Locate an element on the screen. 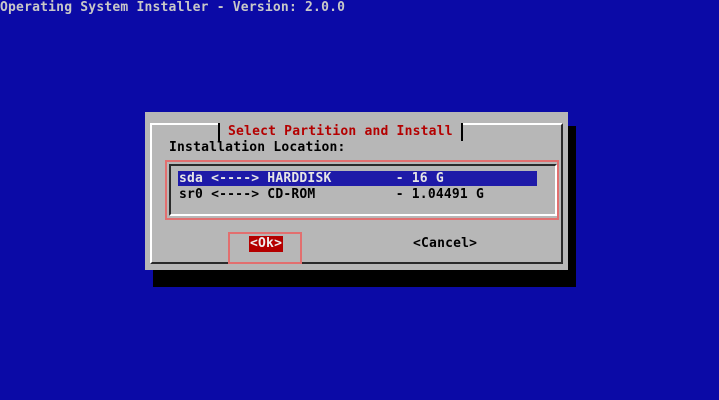 This screenshot has height=400, width=719. partition-item-sr0: sr0 <----> CD-ROM - 1.04491 G is located at coordinates (357, 194).